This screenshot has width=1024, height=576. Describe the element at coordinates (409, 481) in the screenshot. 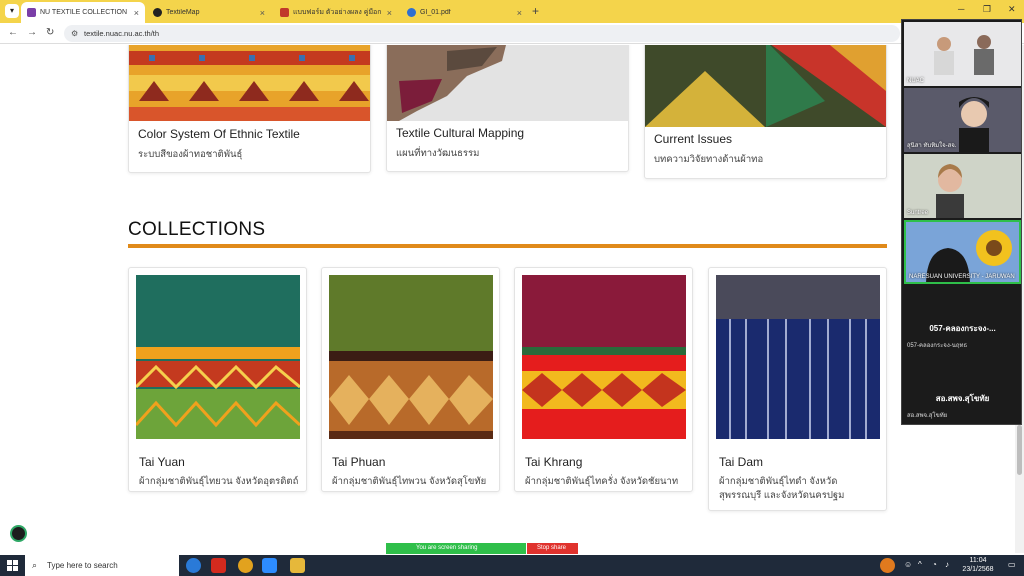

I see `collection-description: ผ้ากลุ่มชาติพันธุ์ไทพวน จังหวัดสุโขทัย` at that location.